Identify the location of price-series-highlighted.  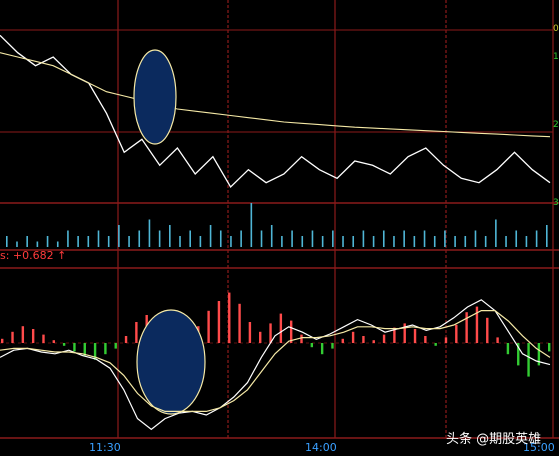
(155, 97).